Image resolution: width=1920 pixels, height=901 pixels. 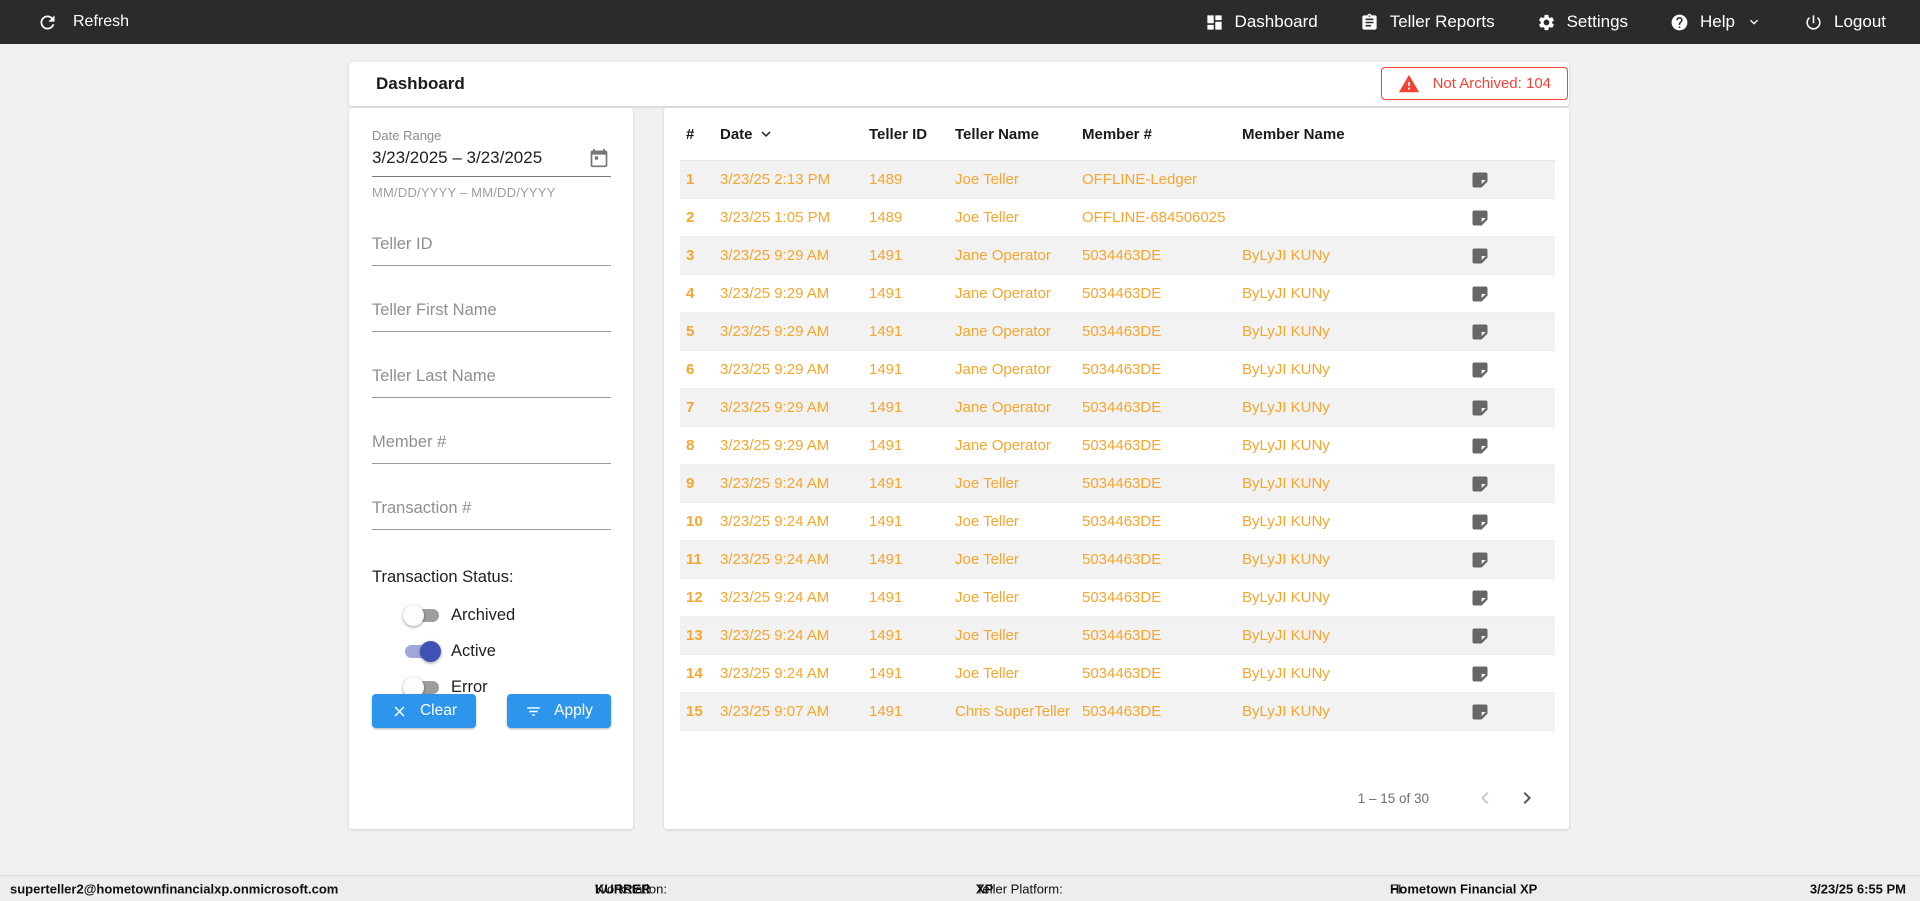 I want to click on nav-teller-reports: Teller Reports, so click(x=1427, y=22).